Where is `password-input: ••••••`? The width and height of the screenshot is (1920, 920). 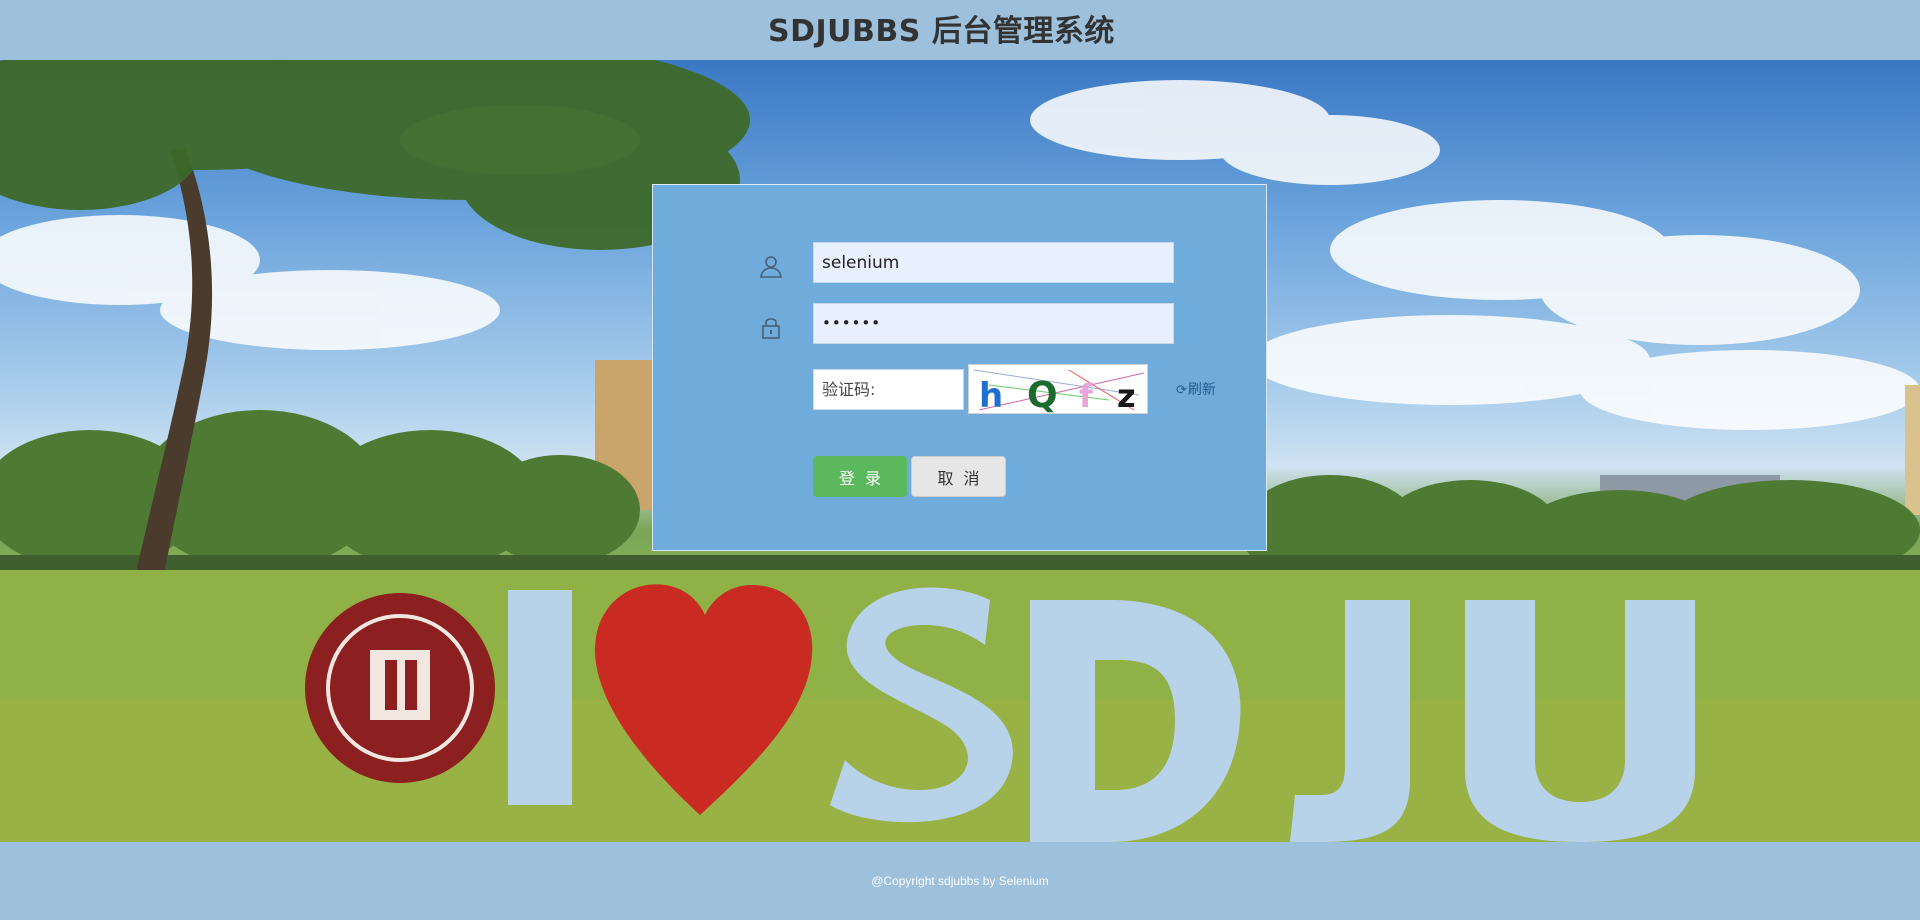 password-input: •••••• is located at coordinates (993, 323).